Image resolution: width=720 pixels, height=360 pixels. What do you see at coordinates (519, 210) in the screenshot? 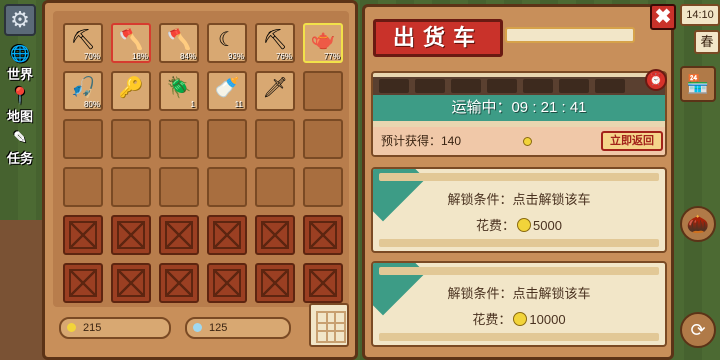
I see `locked-truck-card-1: 解锁条件：点击解锁该车 花费： 5000` at bounding box center [519, 210].